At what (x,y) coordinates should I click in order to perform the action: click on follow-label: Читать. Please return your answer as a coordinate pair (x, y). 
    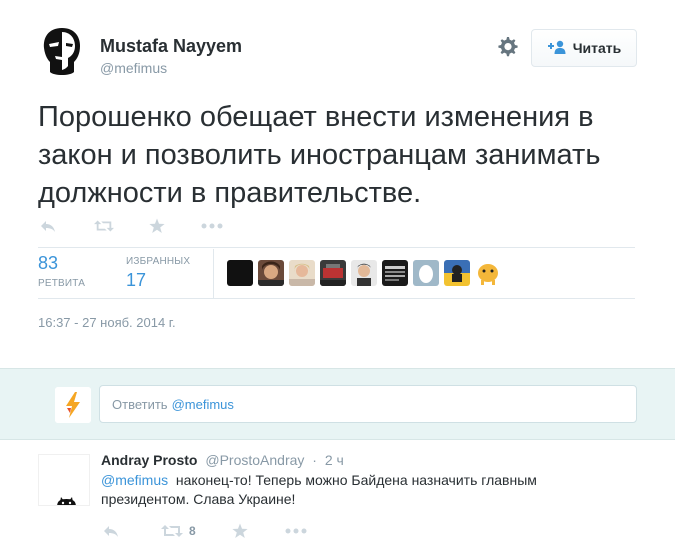
    Looking at the image, I should click on (597, 48).